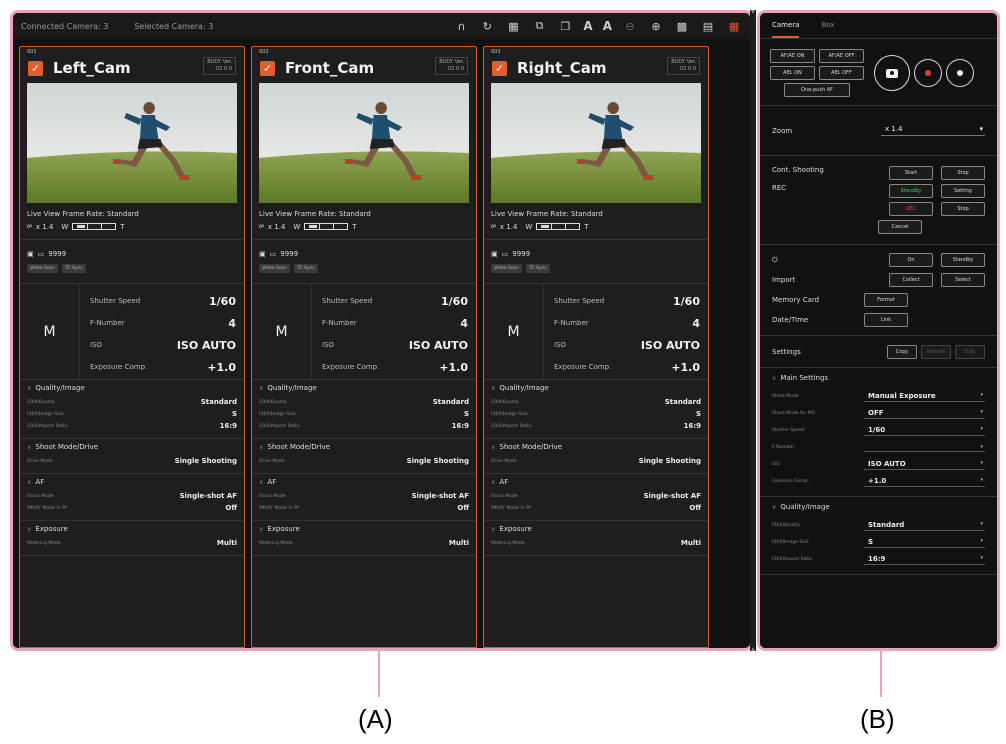 This screenshot has width=1006, height=744. What do you see at coordinates (924, 414) in the screenshot?
I see `setting-select: OFF ▾` at bounding box center [924, 414].